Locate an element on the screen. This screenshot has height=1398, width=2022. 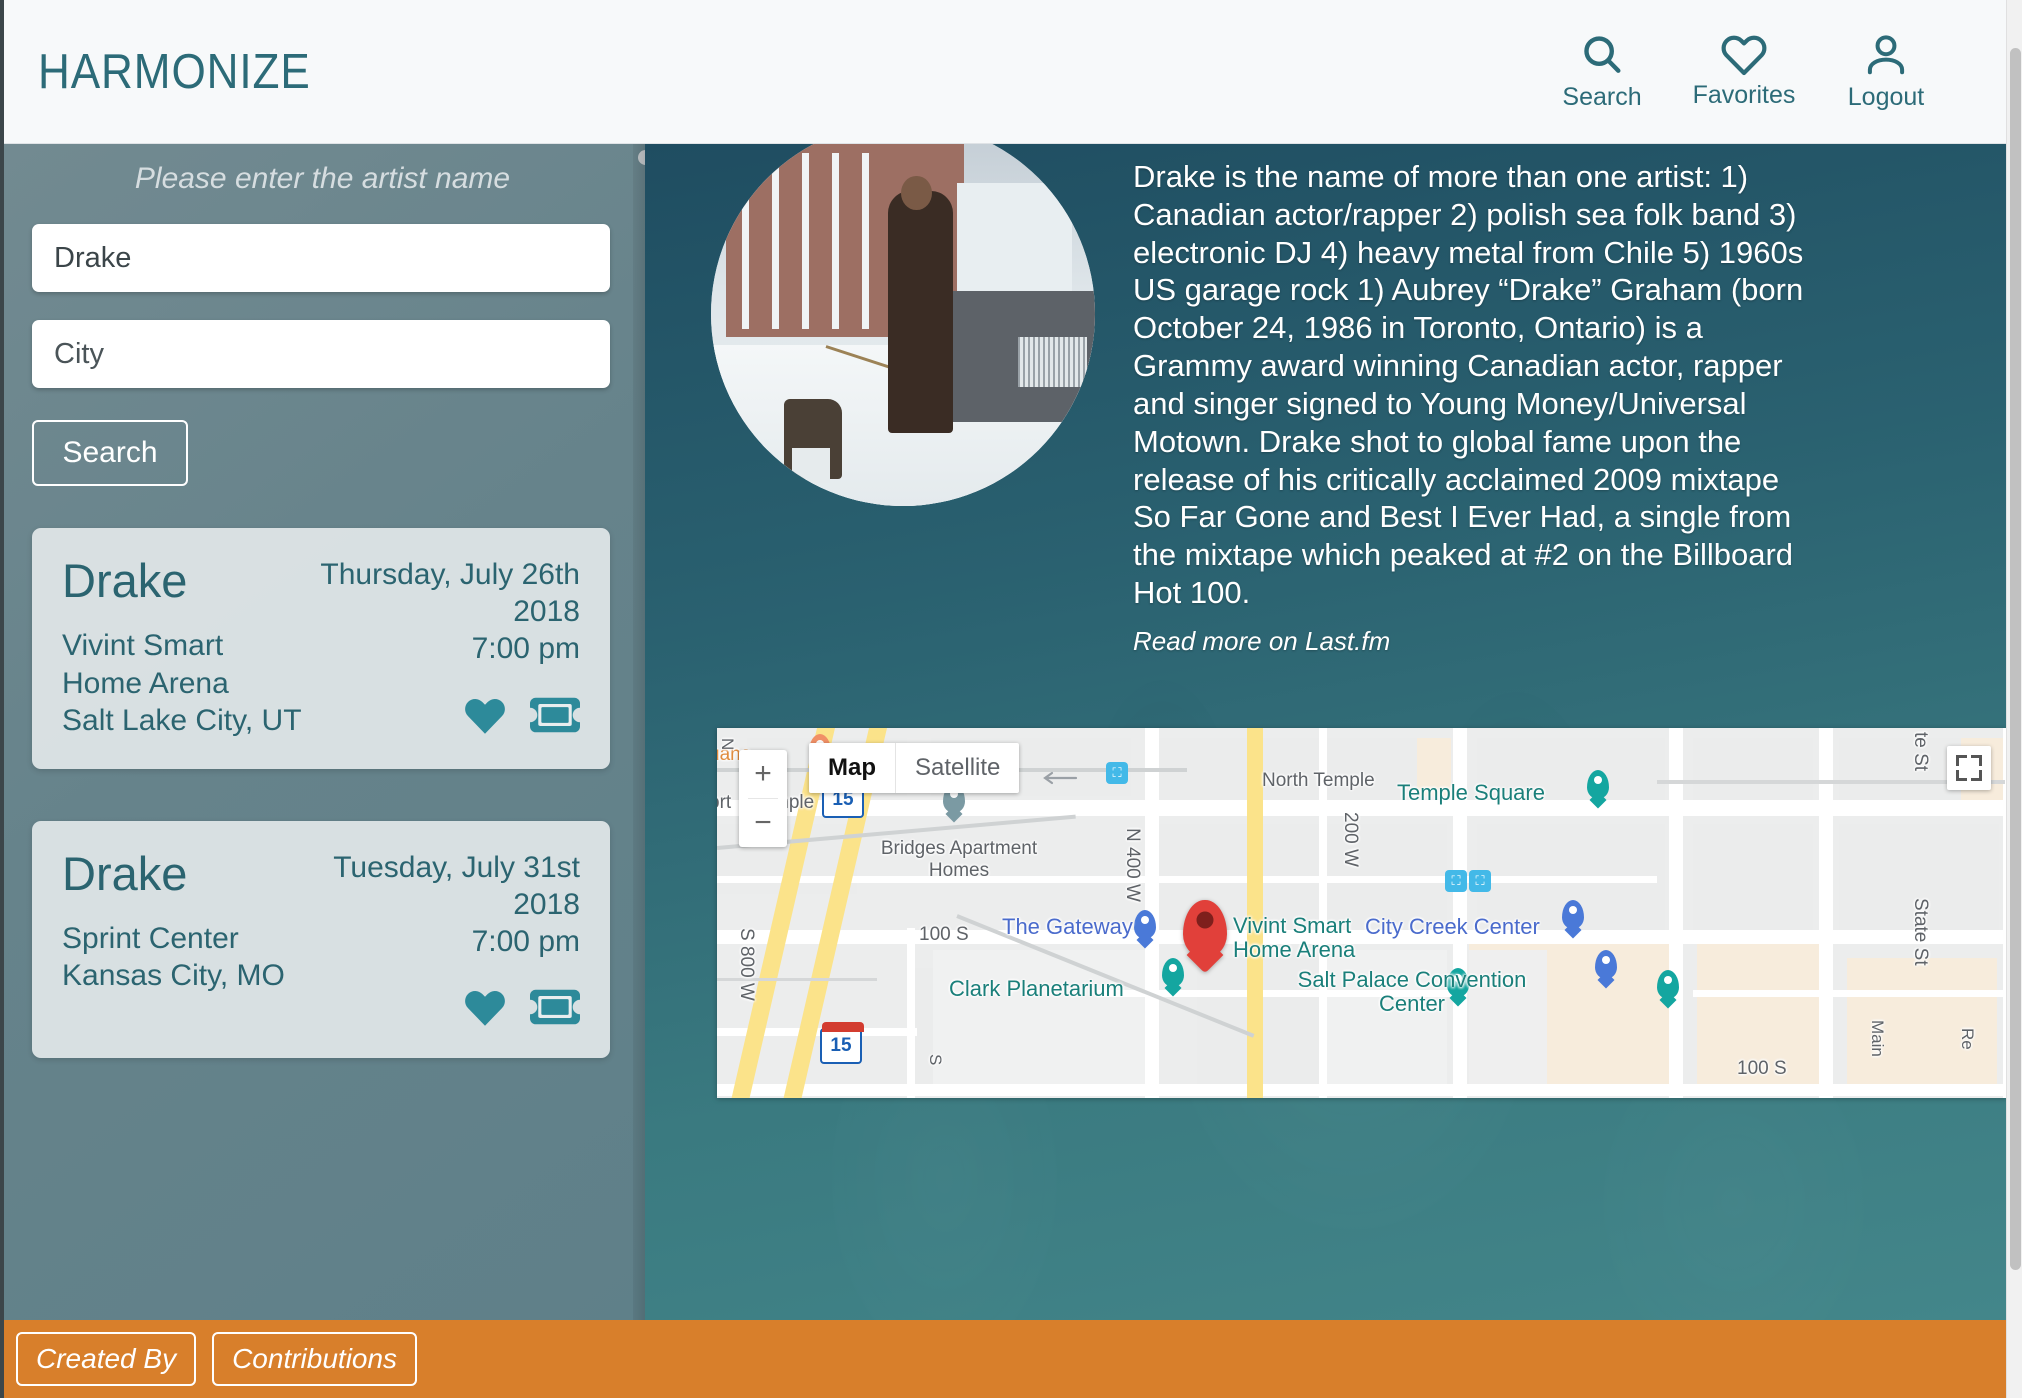
map-marker-gateway is located at coordinates (1145, 924).